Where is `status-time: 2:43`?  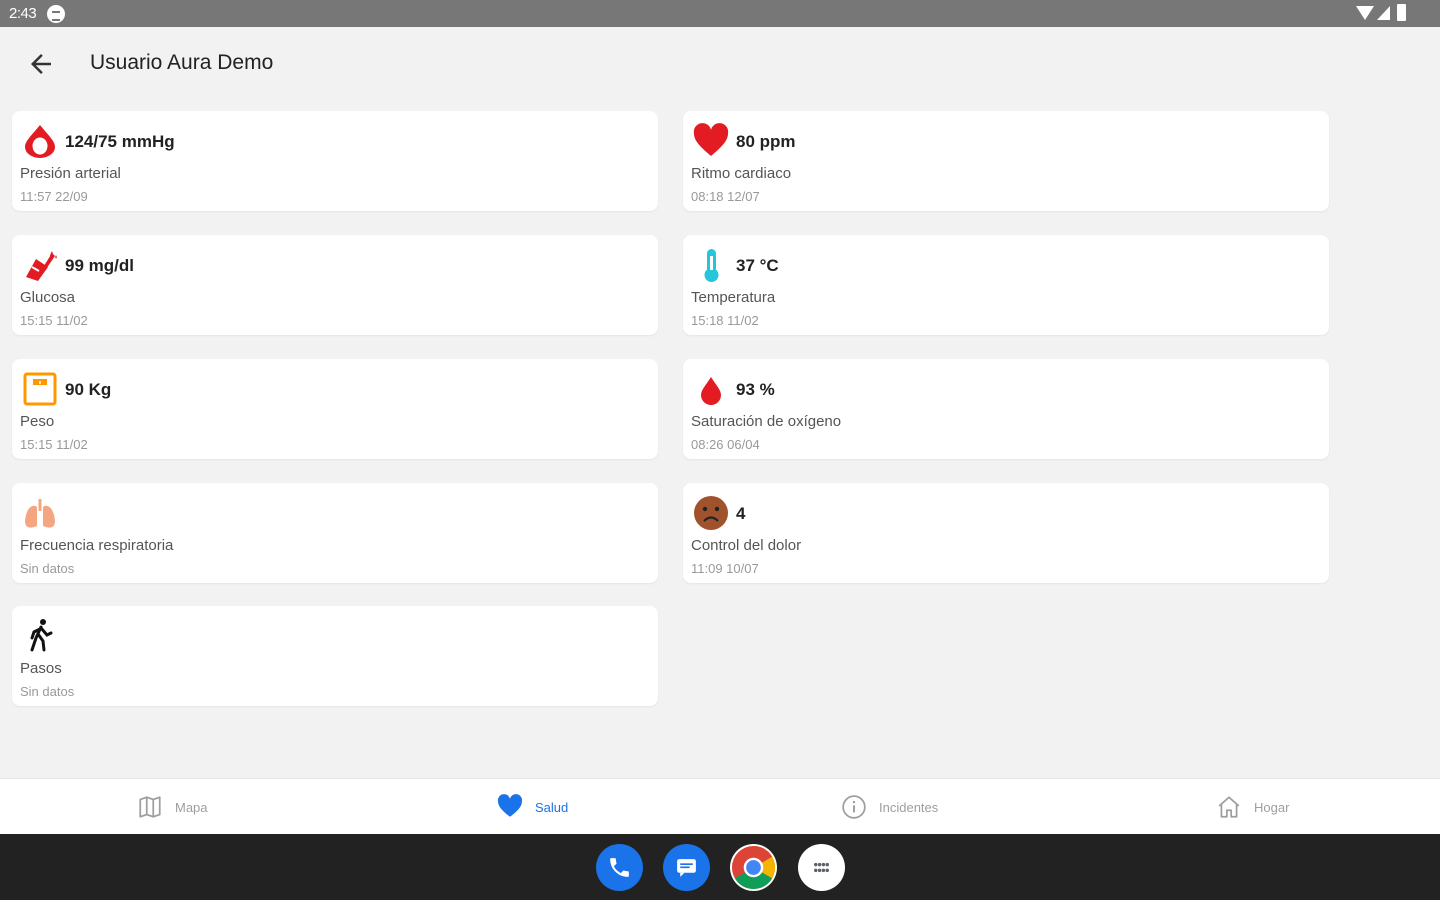 status-time: 2:43 is located at coordinates (23, 13).